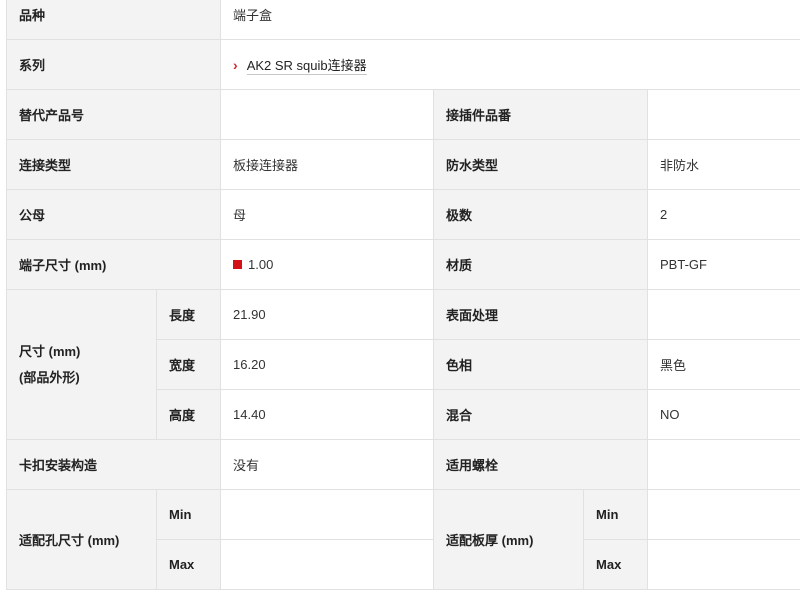 The image size is (800, 590). What do you see at coordinates (238, 264) in the screenshot?
I see `red-square-icon` at bounding box center [238, 264].